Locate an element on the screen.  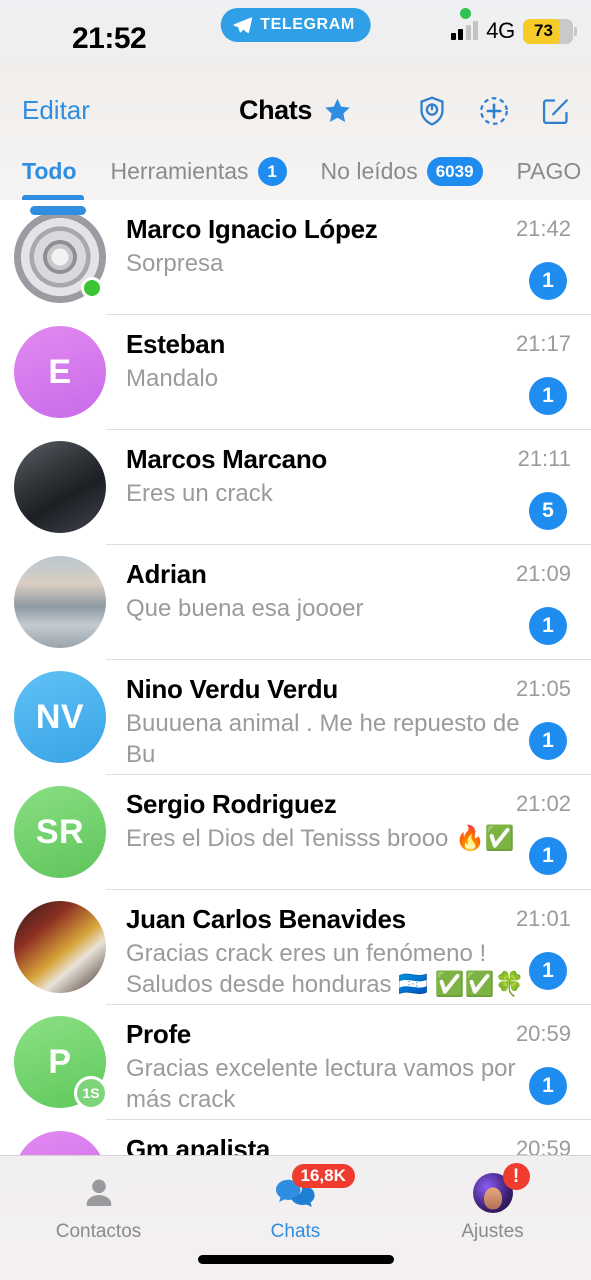
edit-button: Editar is located at coordinates (56, 110).